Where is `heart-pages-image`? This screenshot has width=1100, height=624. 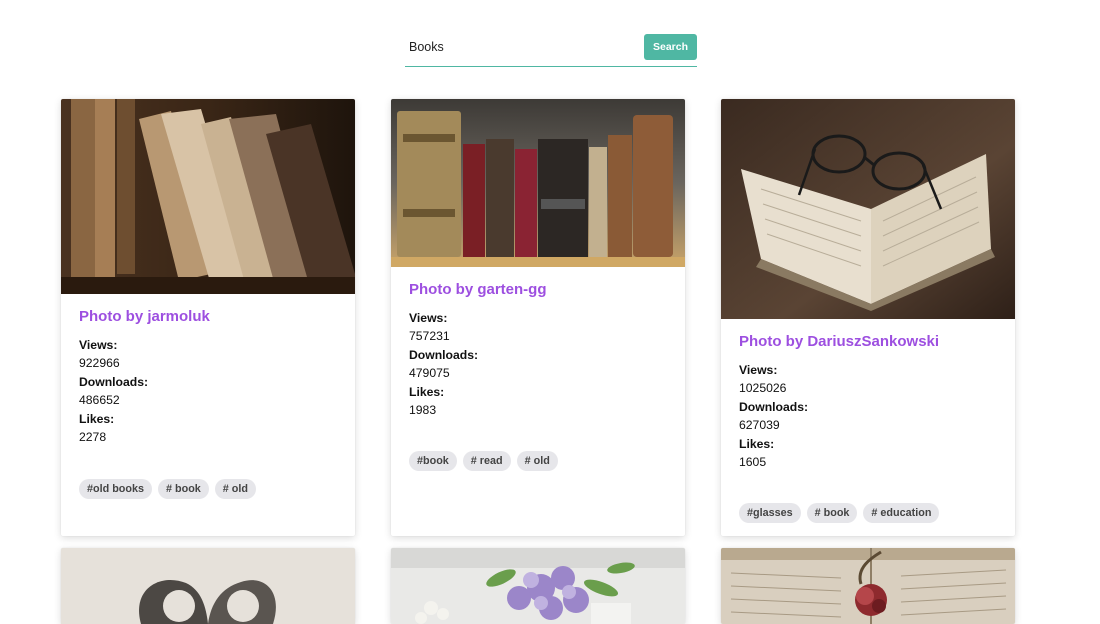
heart-pages-image is located at coordinates (208, 586).